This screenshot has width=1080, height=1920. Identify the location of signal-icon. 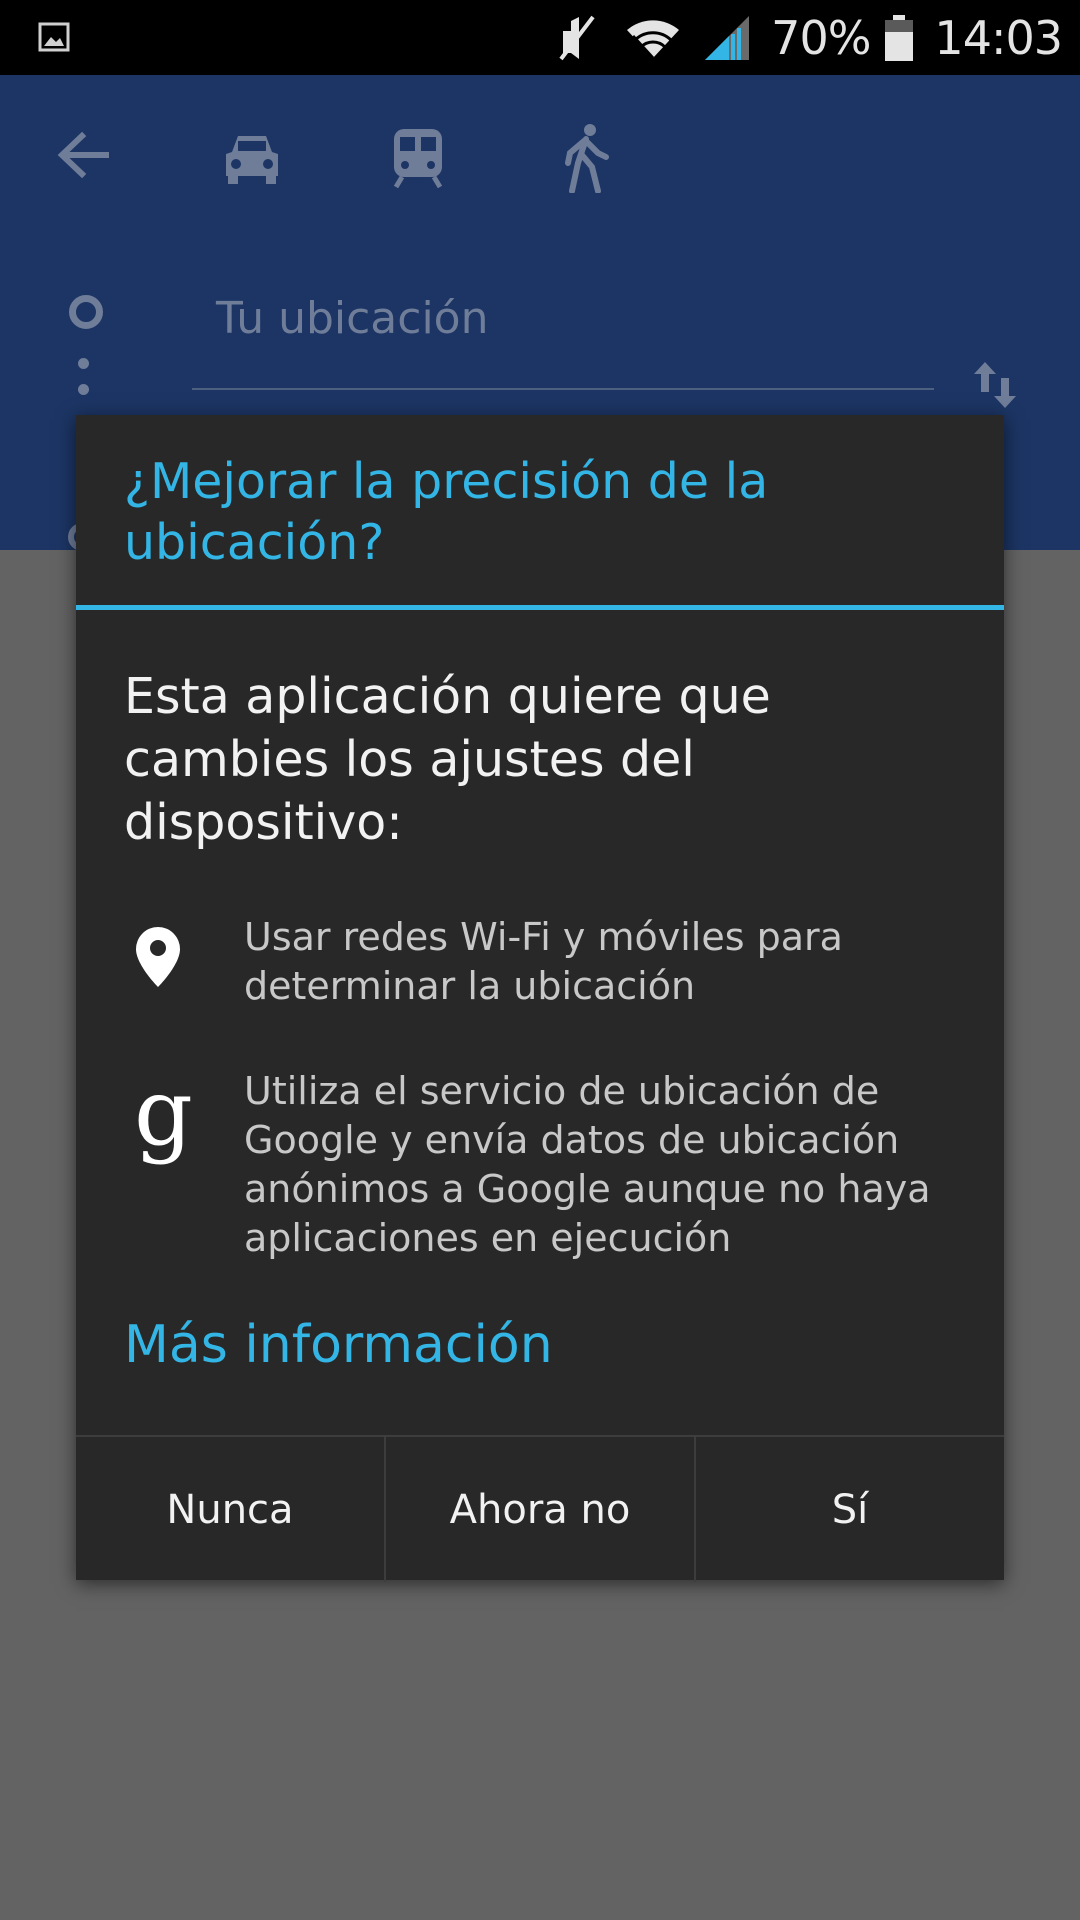
(727, 37).